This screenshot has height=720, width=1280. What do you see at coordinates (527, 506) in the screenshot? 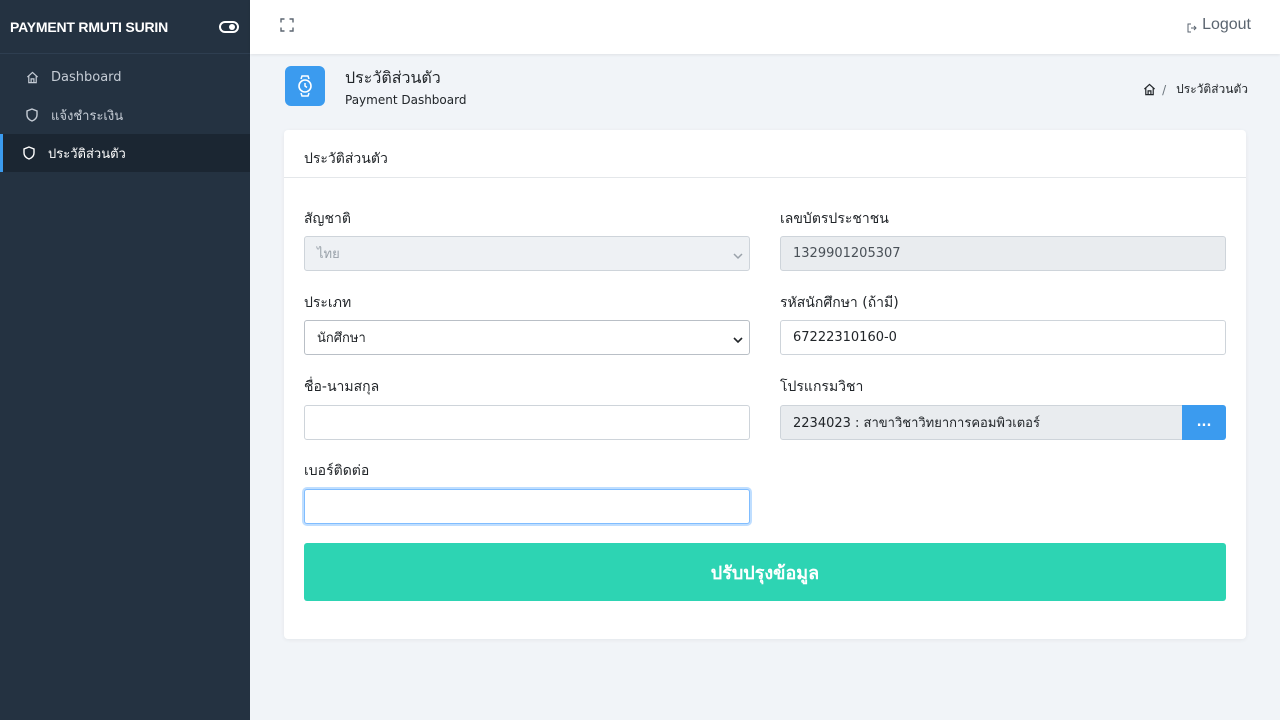
I see `phone-field` at bounding box center [527, 506].